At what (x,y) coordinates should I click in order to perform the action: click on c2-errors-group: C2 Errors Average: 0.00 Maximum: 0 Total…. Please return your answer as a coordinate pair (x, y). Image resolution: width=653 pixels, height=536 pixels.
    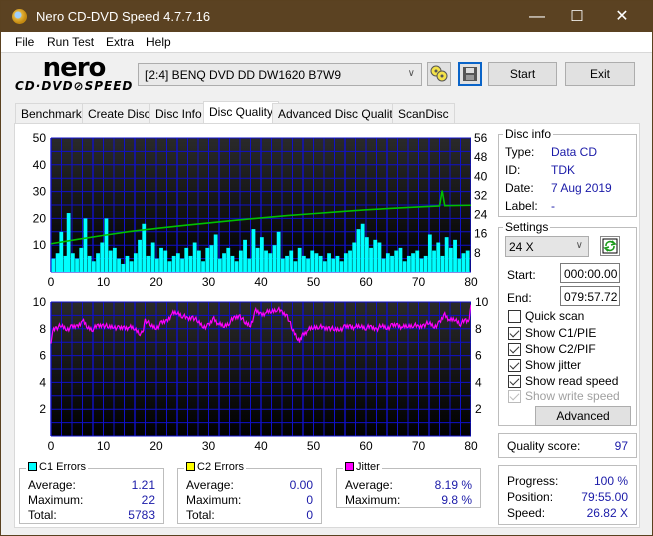
    Looking at the image, I should click on (249, 492).